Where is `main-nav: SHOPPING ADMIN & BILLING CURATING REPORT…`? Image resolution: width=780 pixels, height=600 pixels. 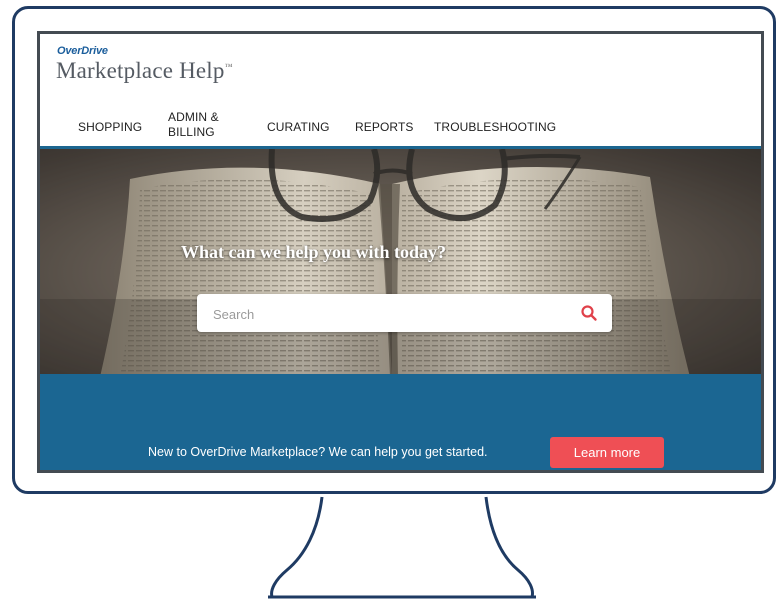
main-nav: SHOPPING ADMIN & BILLING CURATING REPORT… is located at coordinates (400, 125).